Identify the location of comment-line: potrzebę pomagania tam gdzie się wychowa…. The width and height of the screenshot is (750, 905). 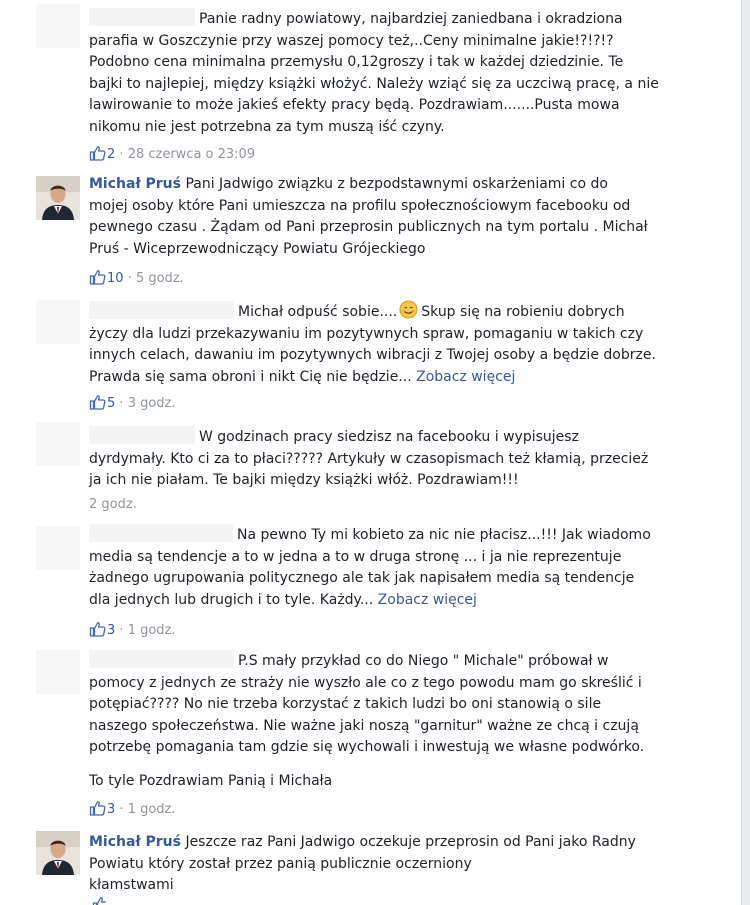
(367, 747).